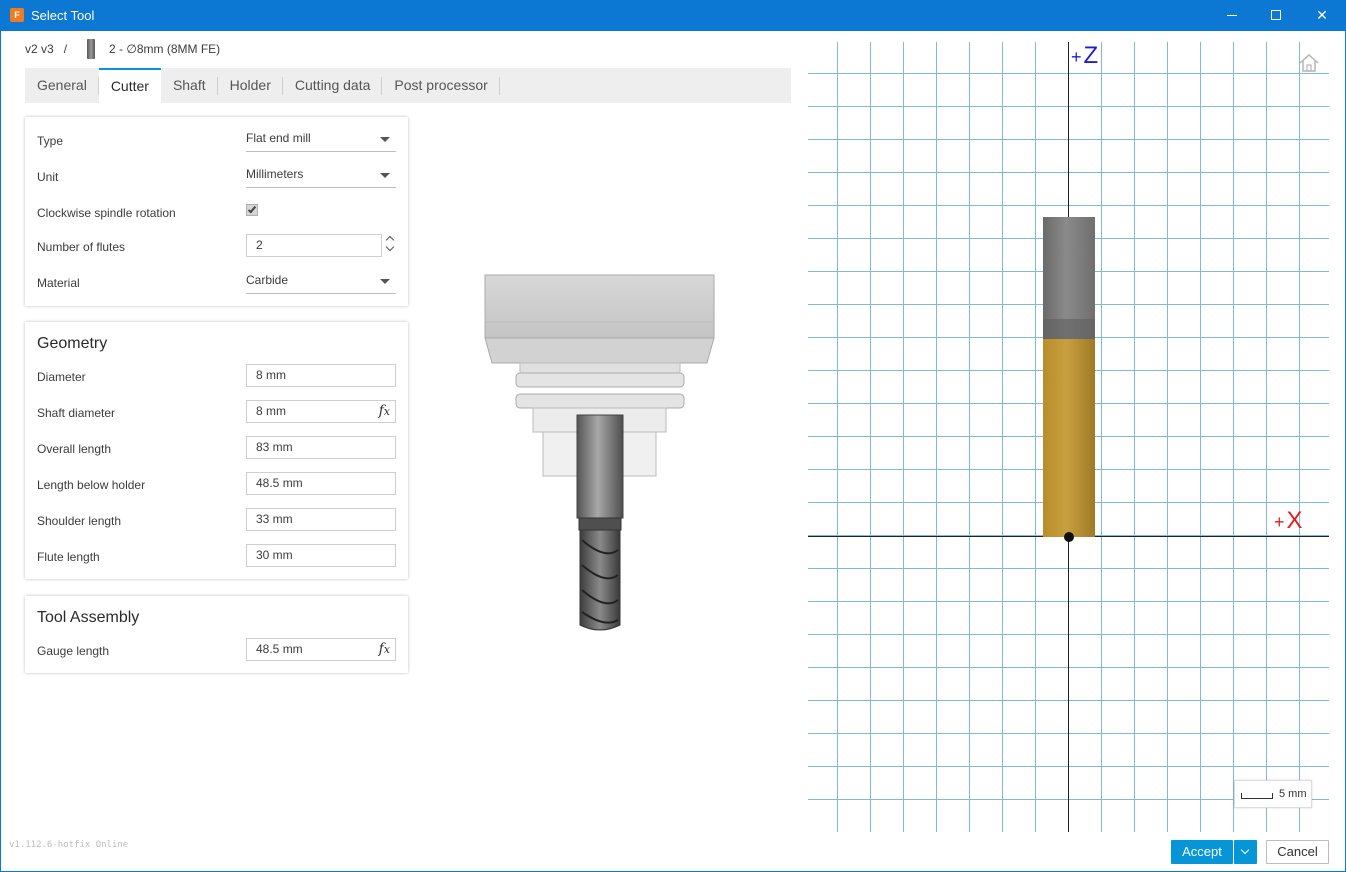  What do you see at coordinates (1279, 522) in the screenshot?
I see `x-axis-plus: +` at bounding box center [1279, 522].